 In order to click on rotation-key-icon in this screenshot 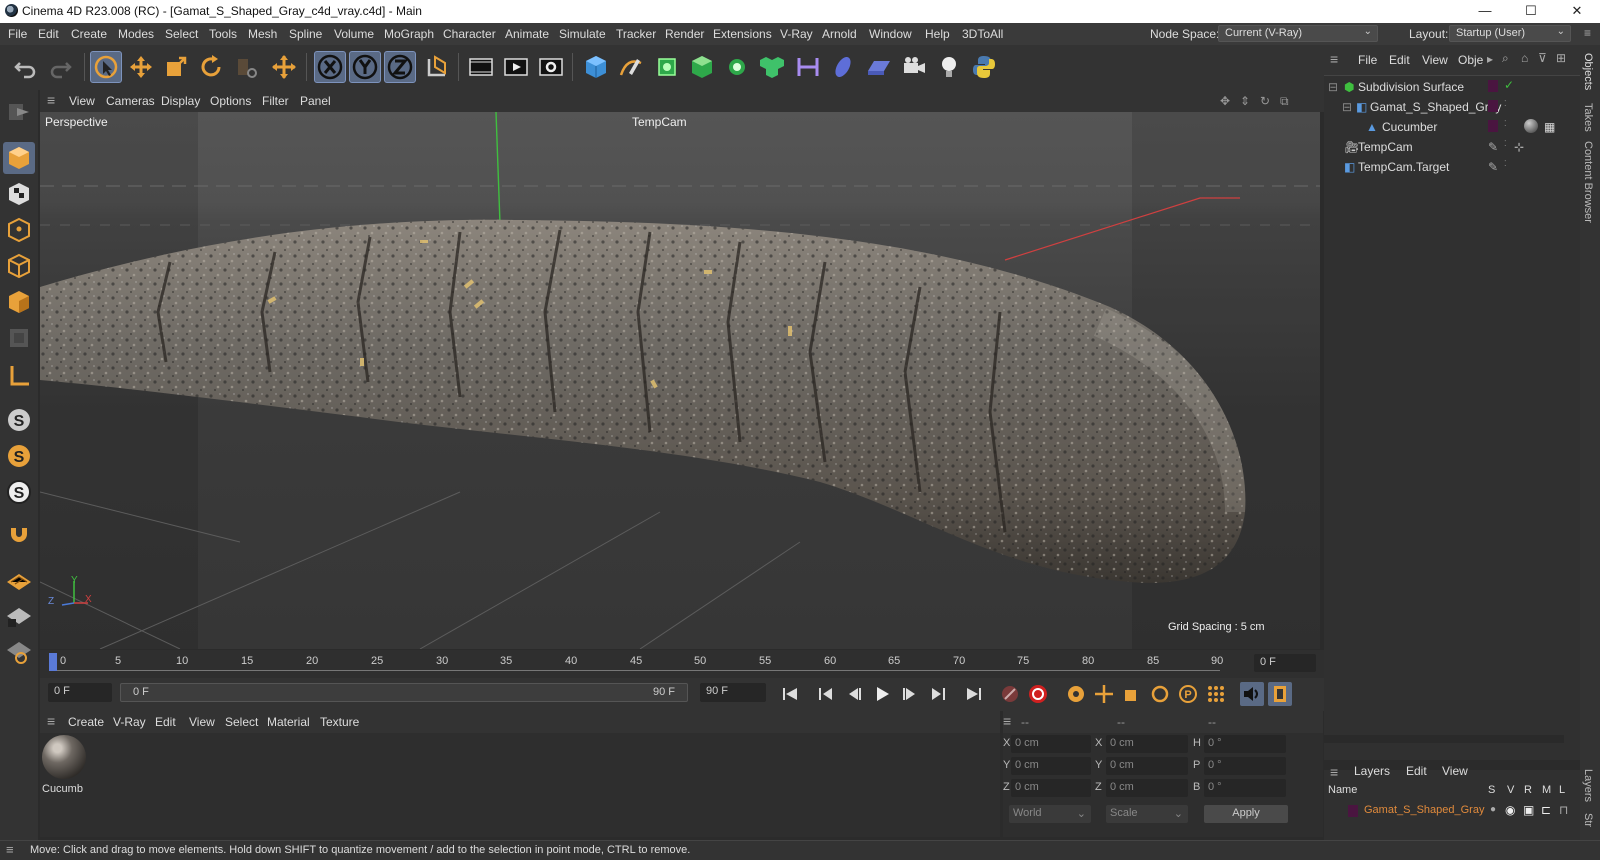, I will do `click(1160, 694)`.